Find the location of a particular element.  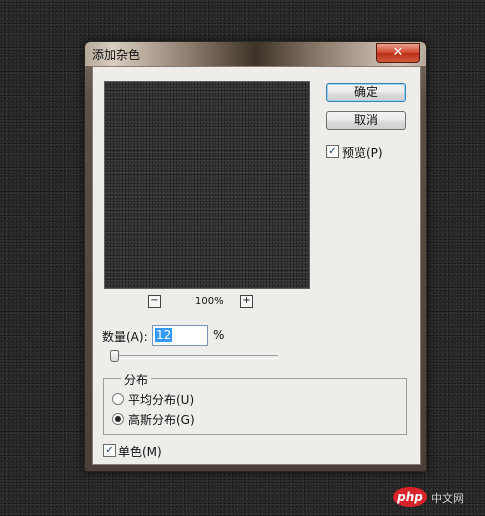

amount-input: 12 is located at coordinates (180, 335).